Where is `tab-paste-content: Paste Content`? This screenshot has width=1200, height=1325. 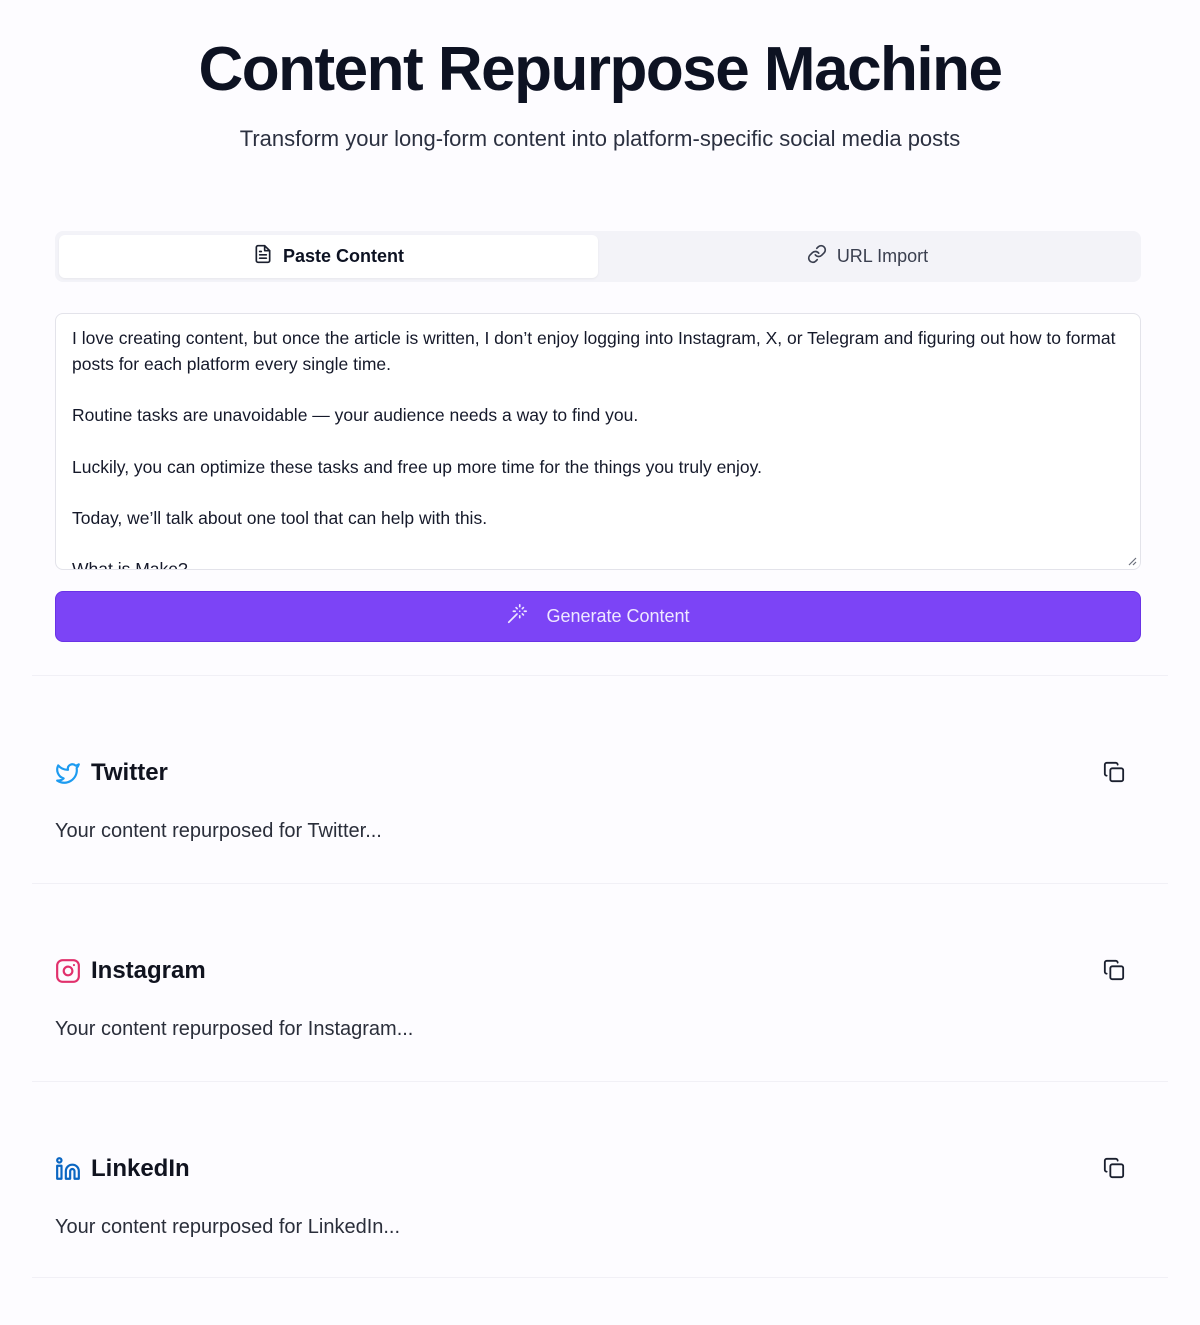 tab-paste-content: Paste Content is located at coordinates (328, 256).